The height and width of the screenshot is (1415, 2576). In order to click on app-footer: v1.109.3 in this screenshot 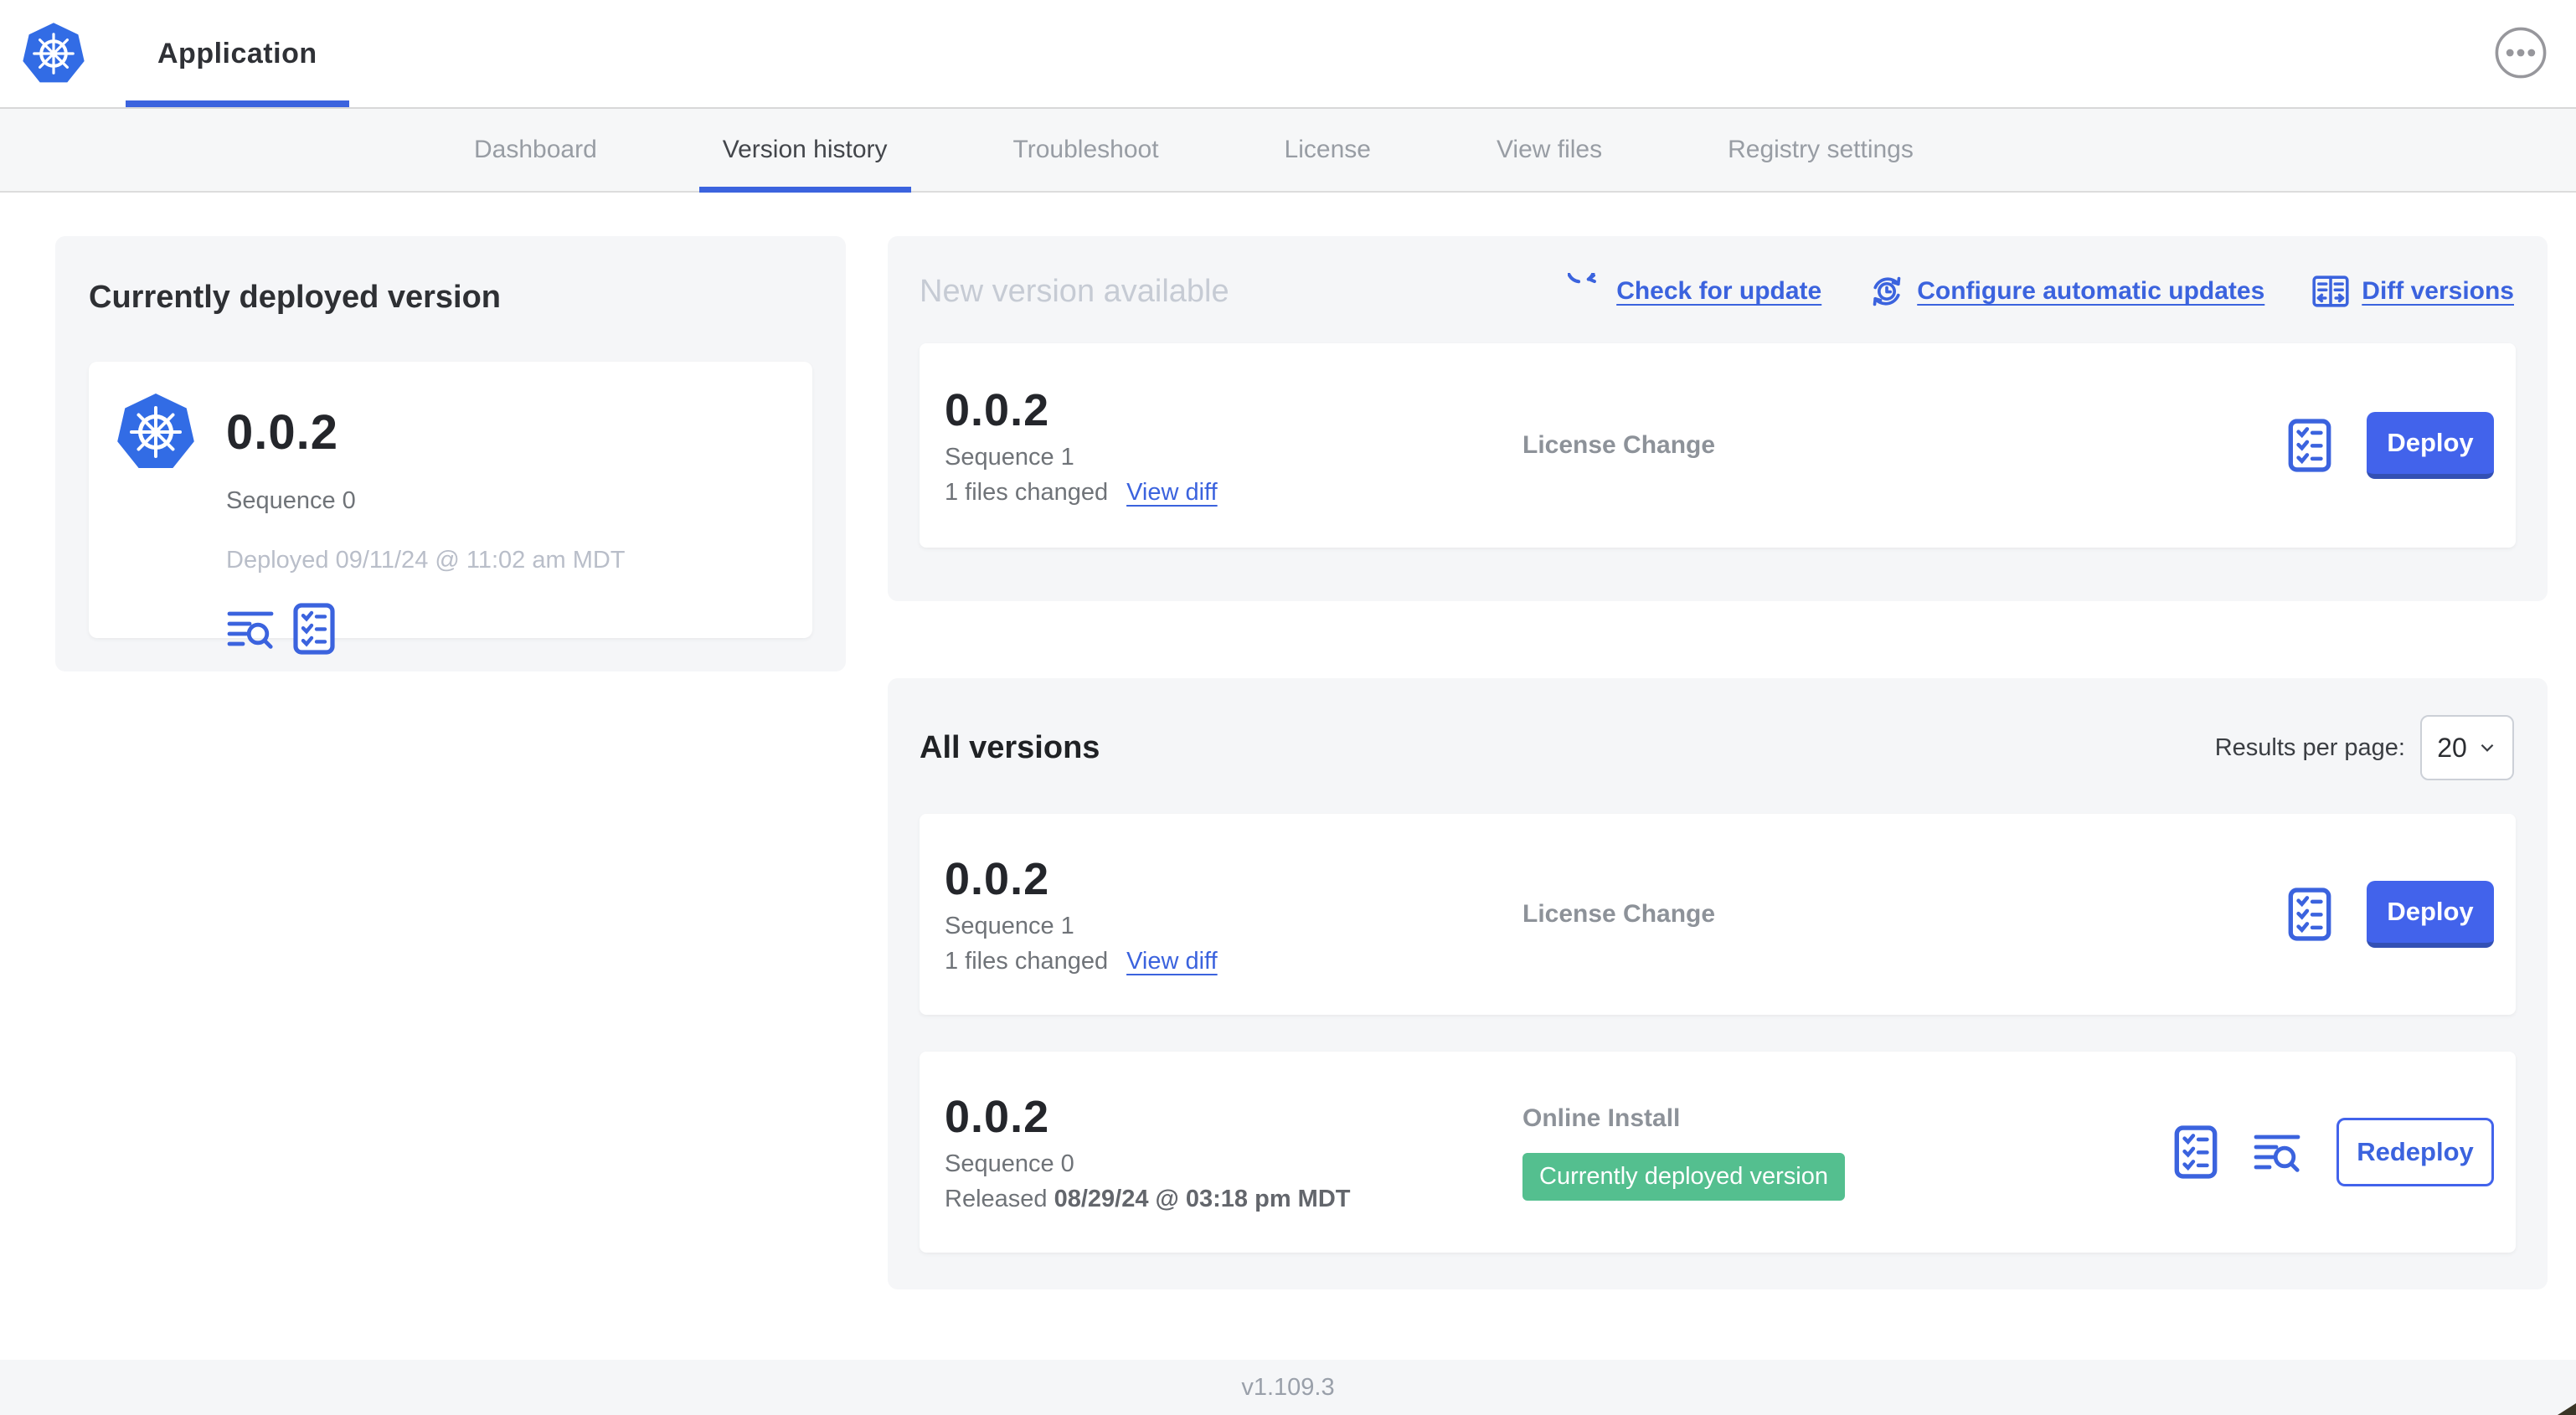, I will do `click(1288, 1387)`.